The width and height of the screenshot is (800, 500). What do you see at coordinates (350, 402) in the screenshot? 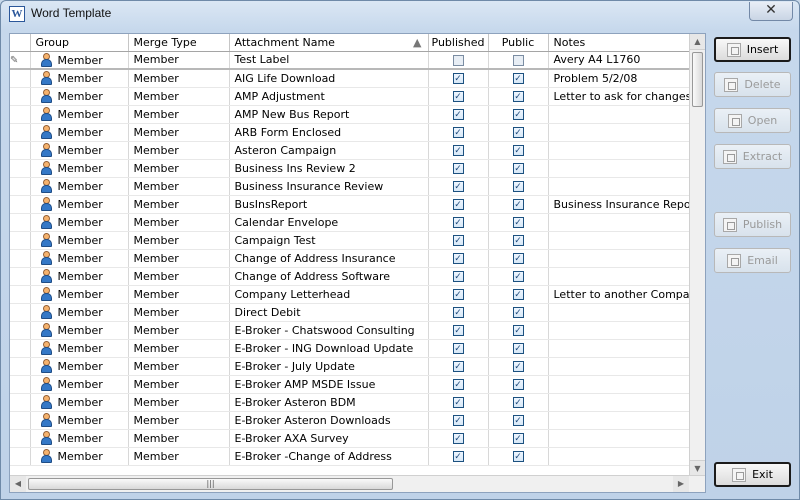
I see `table-row: Member Member E-Broker Asteron BDM ✓ ✓` at bounding box center [350, 402].